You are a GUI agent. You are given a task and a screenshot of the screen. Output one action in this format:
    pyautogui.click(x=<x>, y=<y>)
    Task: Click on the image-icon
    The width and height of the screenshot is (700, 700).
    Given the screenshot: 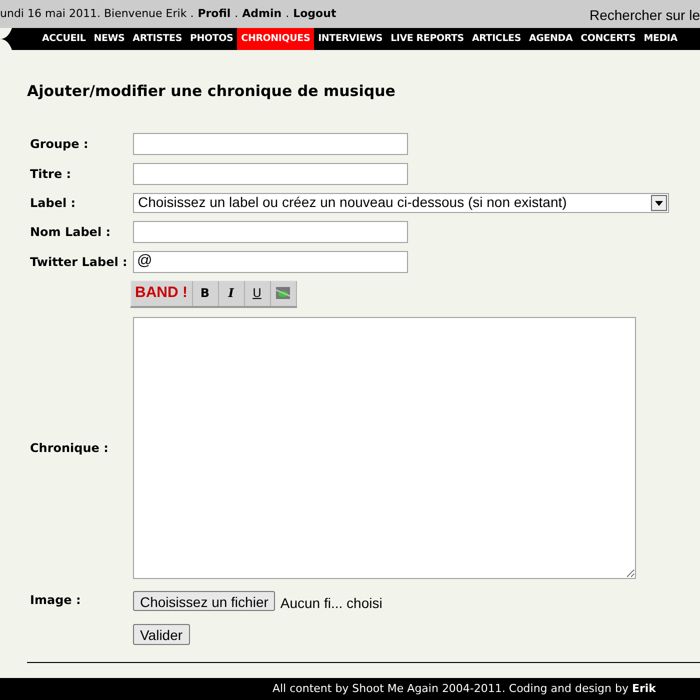 What is the action you would take?
    pyautogui.click(x=283, y=293)
    